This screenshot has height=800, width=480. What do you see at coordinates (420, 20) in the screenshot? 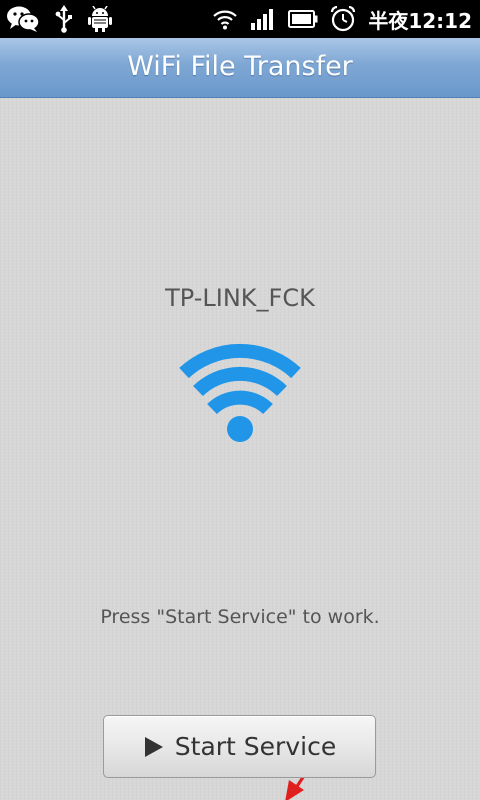
I see `status-time: 半夜12:12` at bounding box center [420, 20].